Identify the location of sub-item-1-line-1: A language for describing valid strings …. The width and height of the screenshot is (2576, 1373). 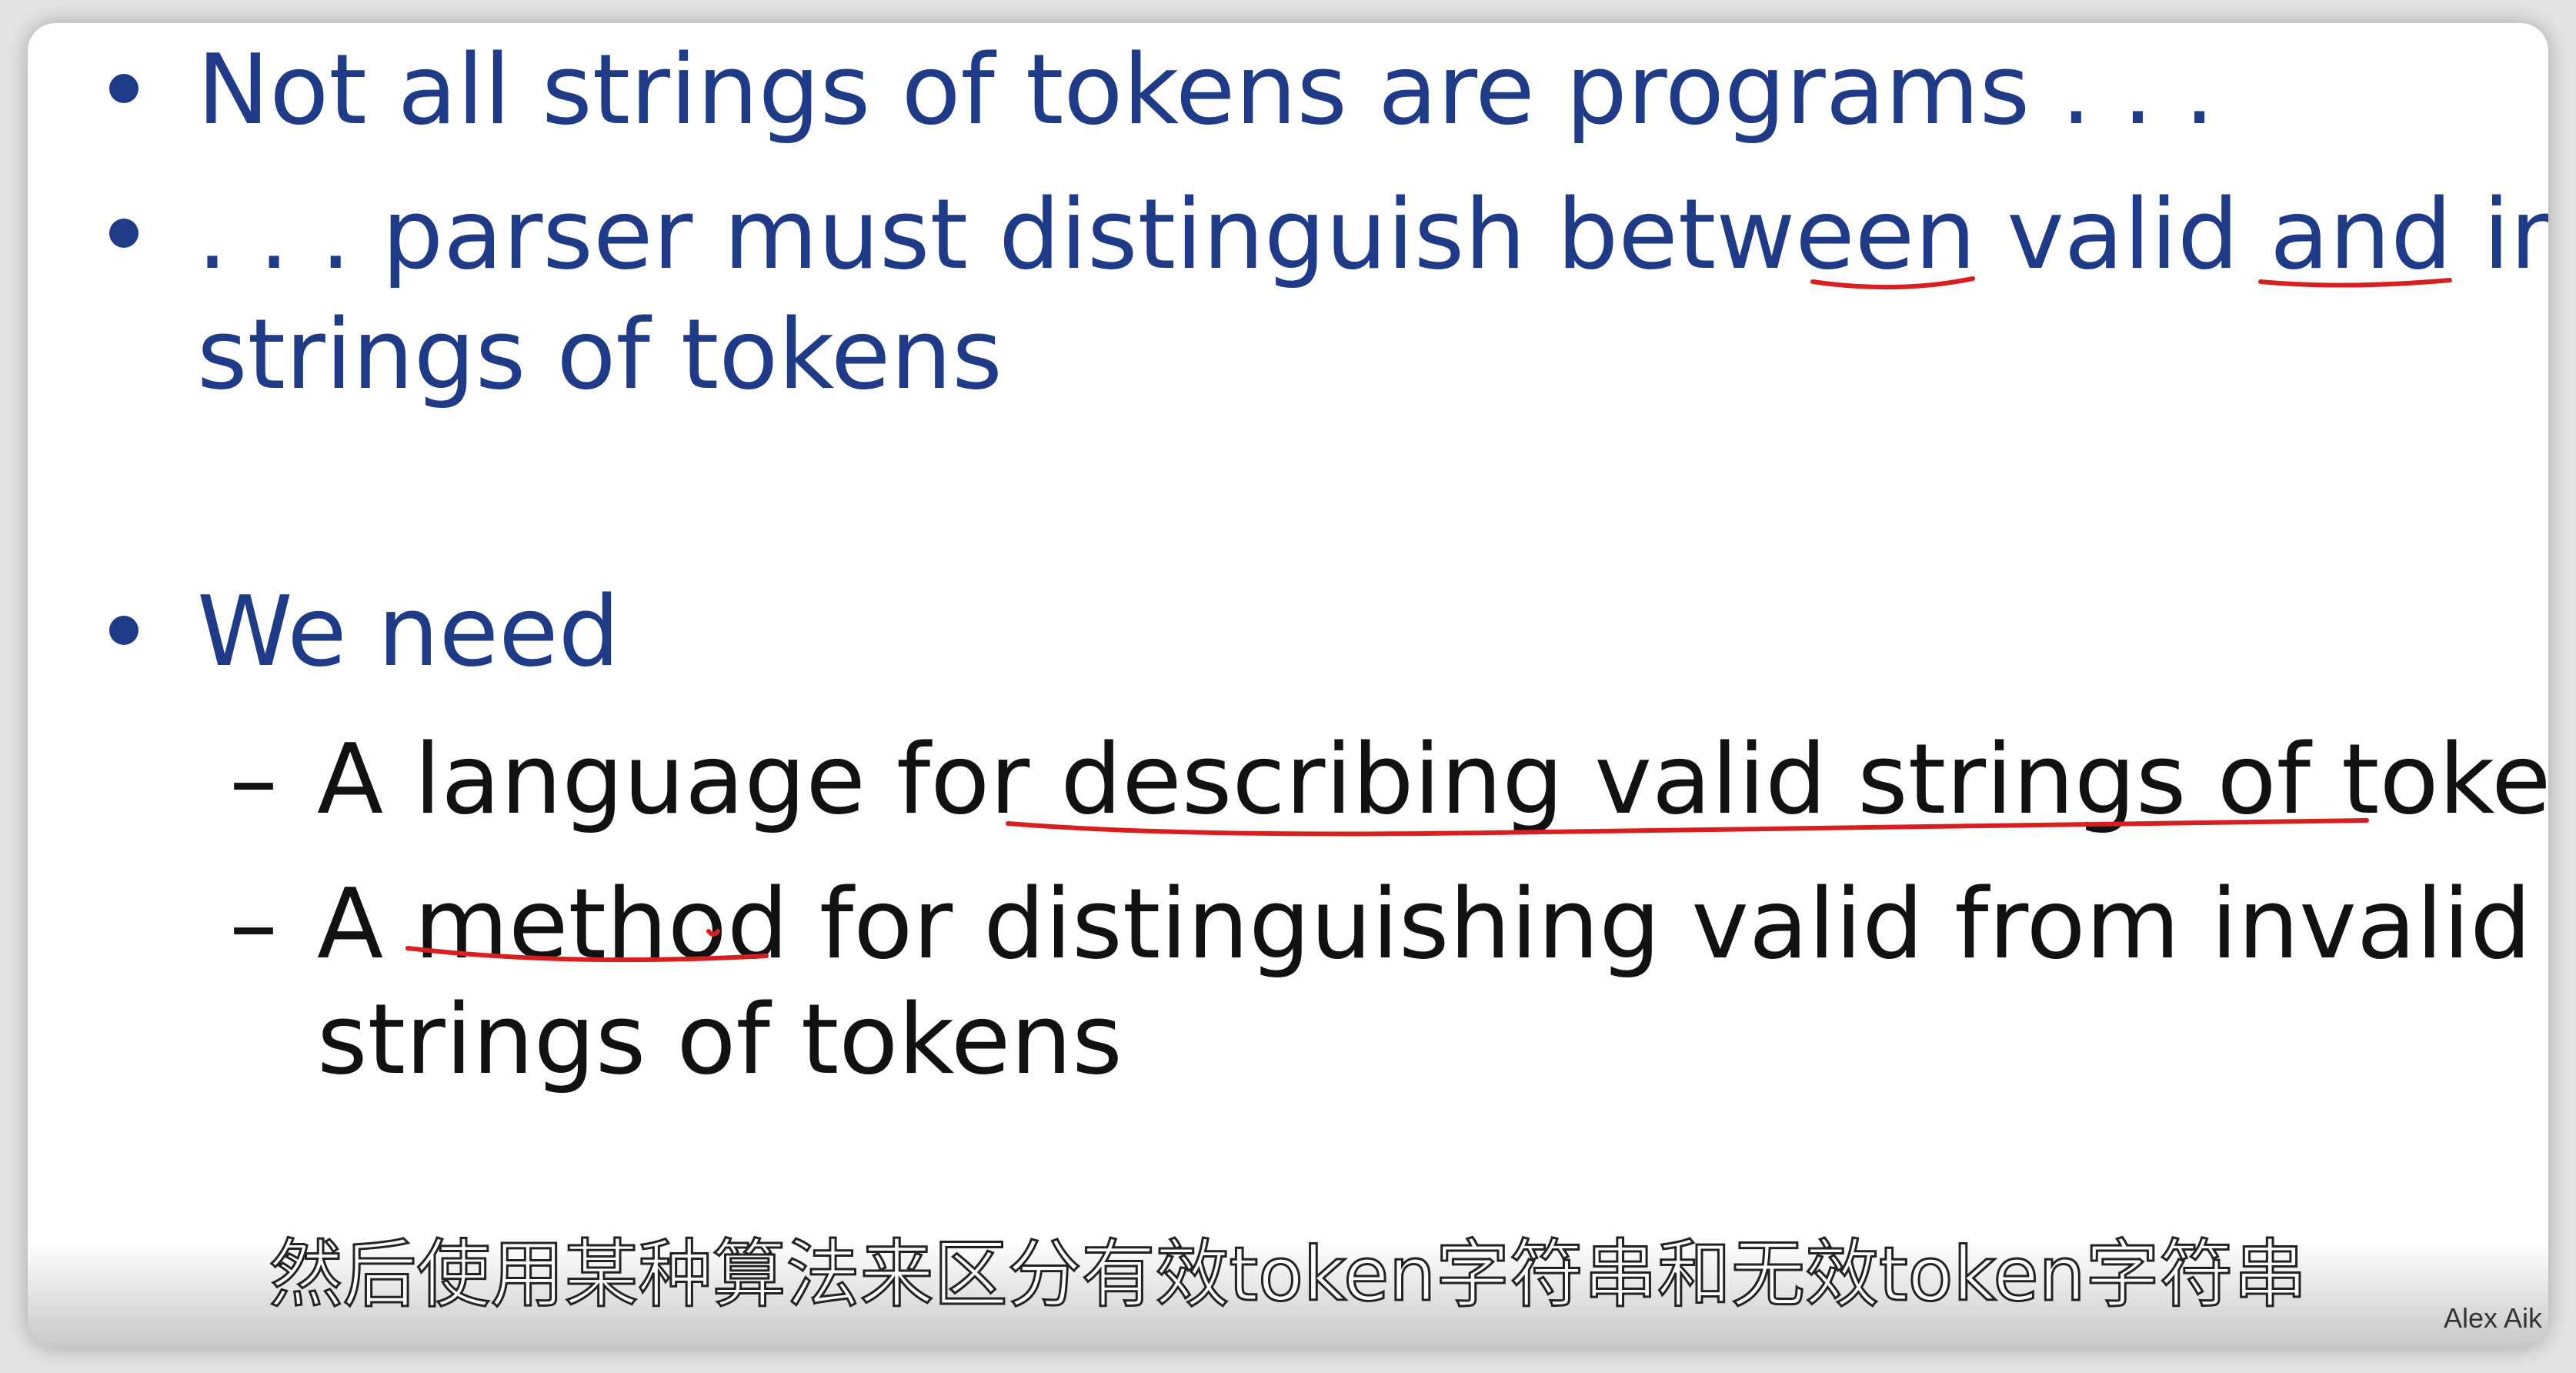
(1433, 780).